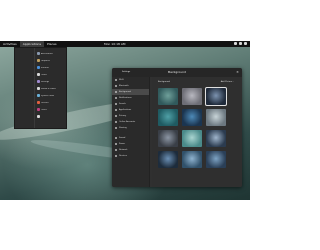 The image size is (320, 250). What do you see at coordinates (52, 60) in the screenshot?
I see `menu-app-item: Graphics` at bounding box center [52, 60].